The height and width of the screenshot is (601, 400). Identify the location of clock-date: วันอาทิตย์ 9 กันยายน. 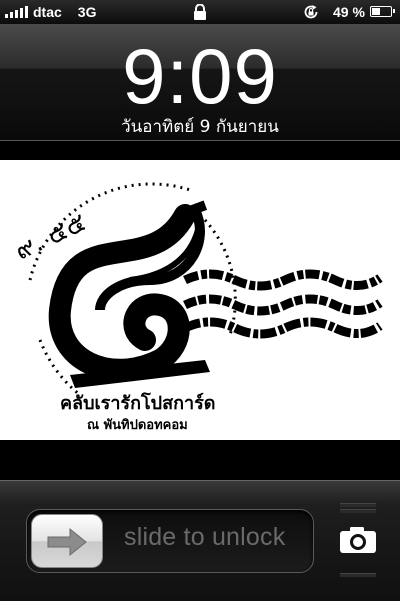
(200, 127).